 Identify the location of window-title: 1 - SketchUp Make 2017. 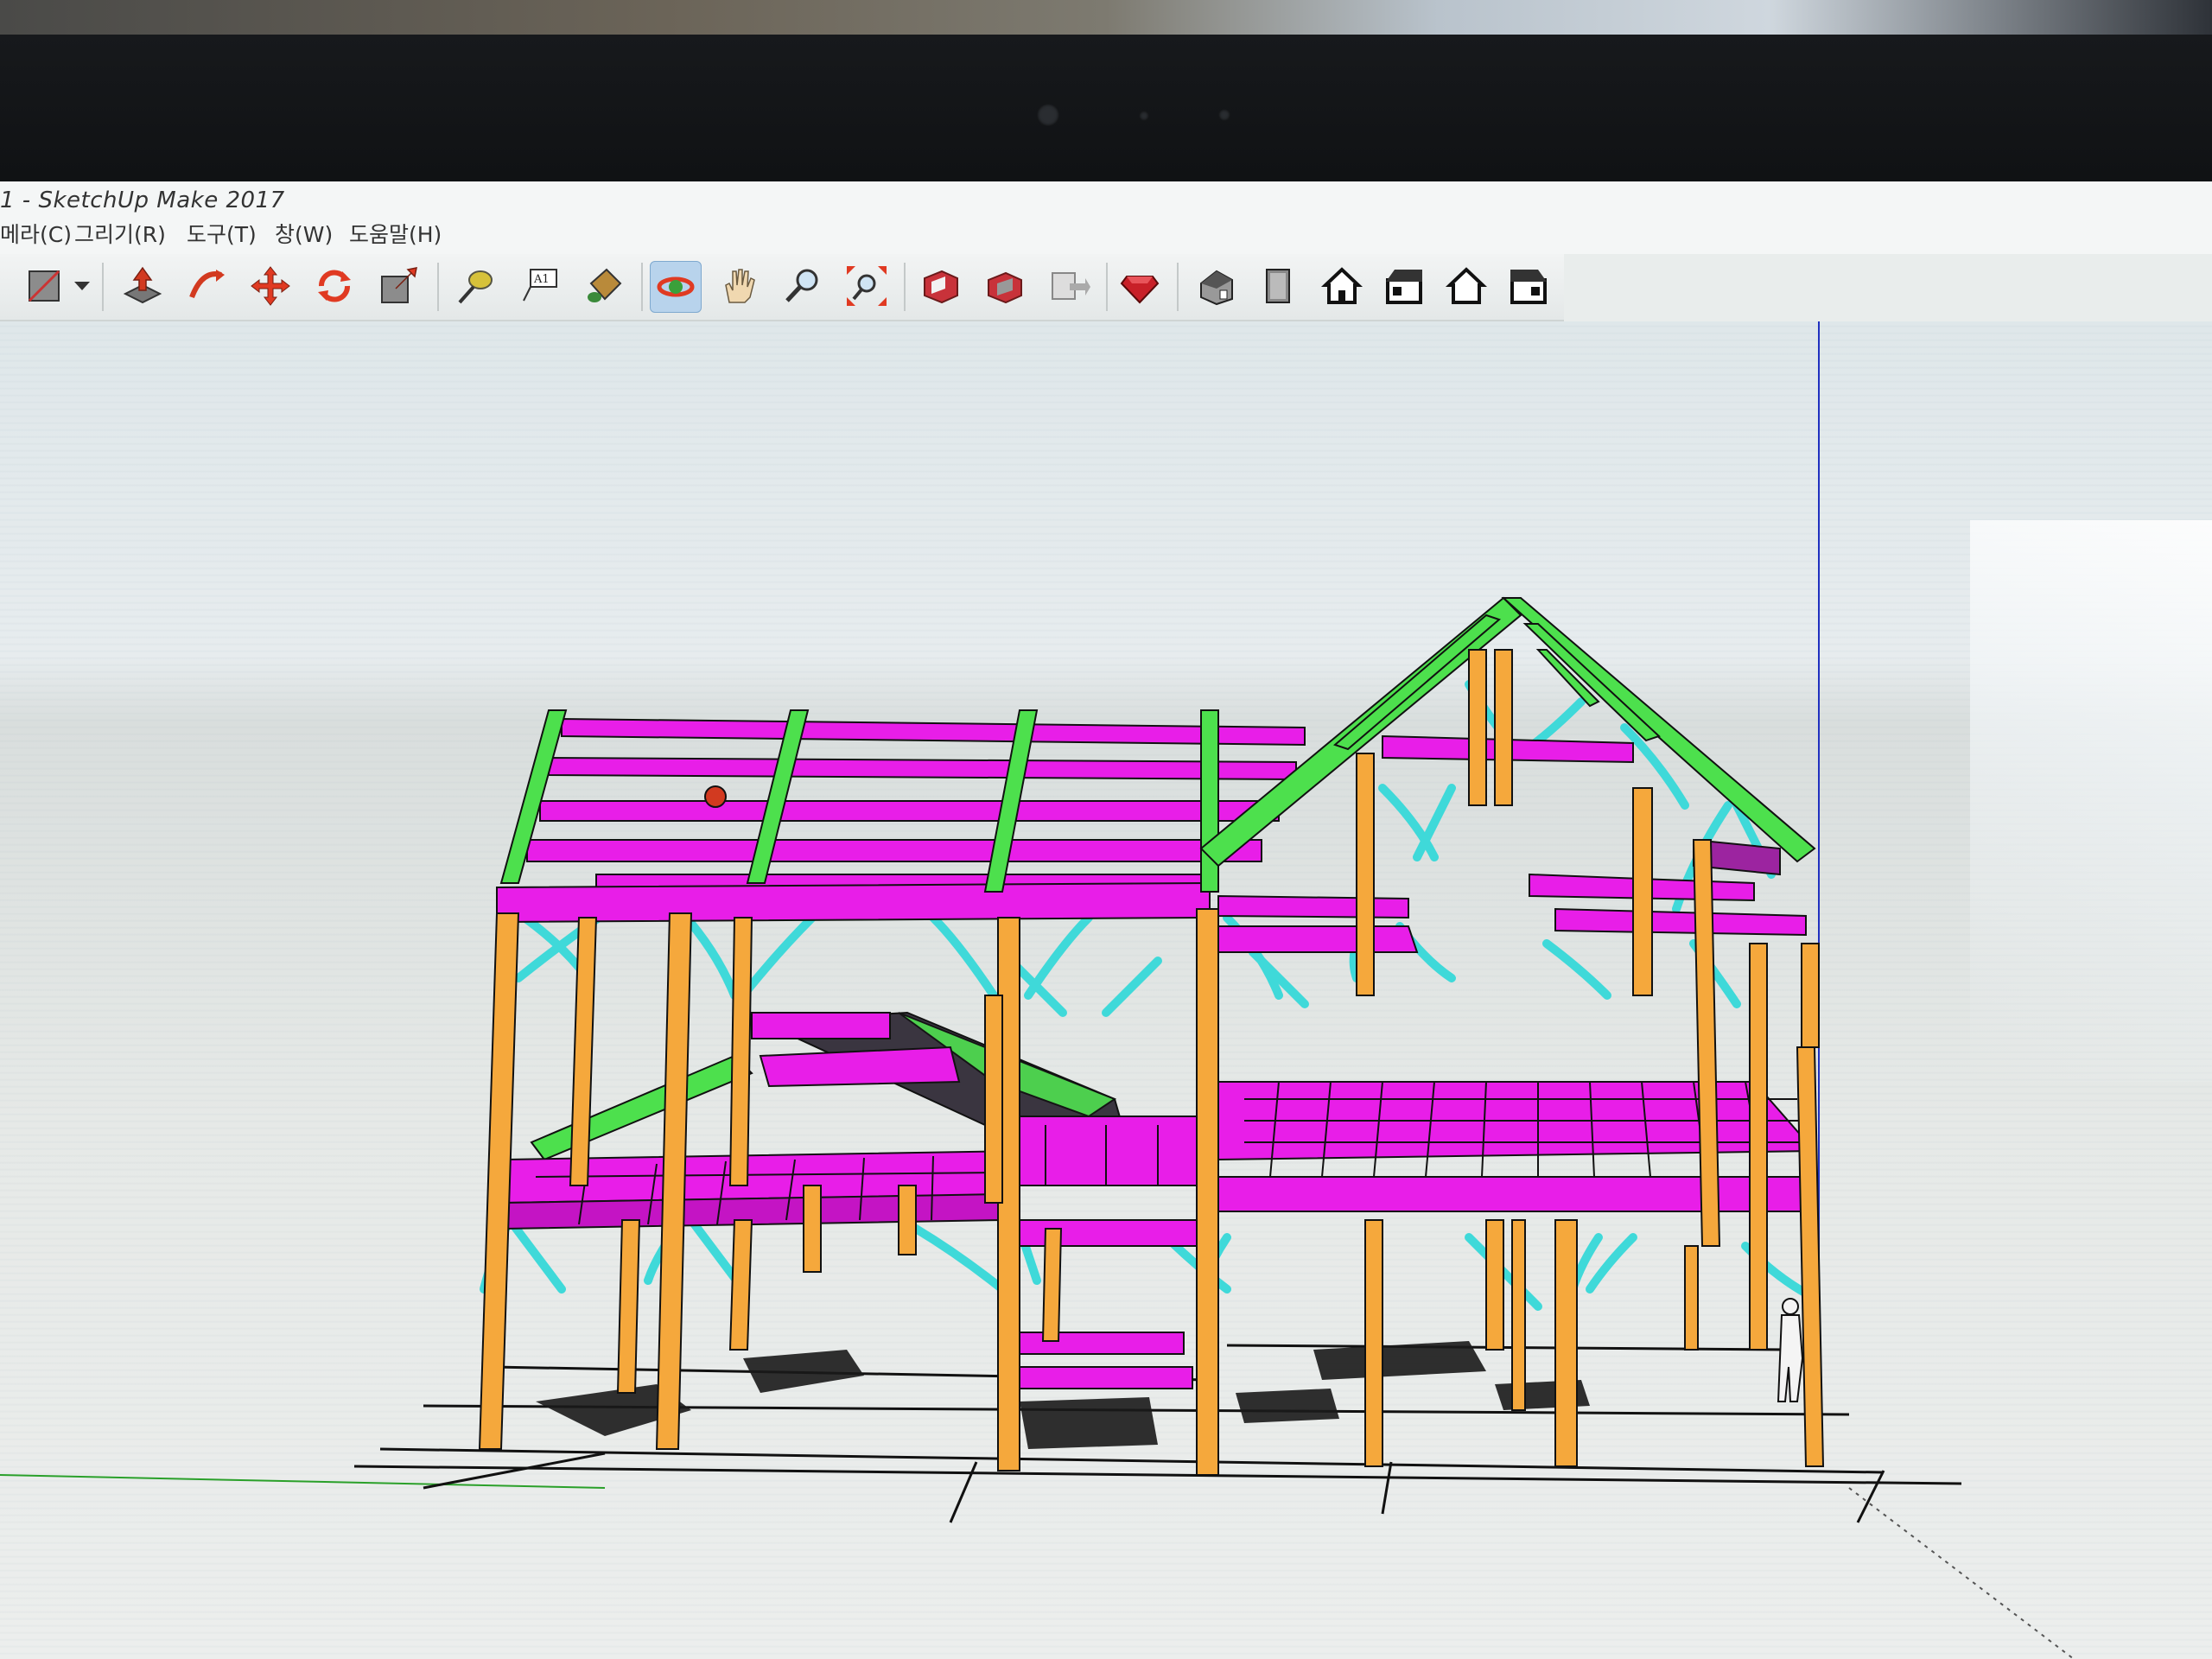
(142, 200).